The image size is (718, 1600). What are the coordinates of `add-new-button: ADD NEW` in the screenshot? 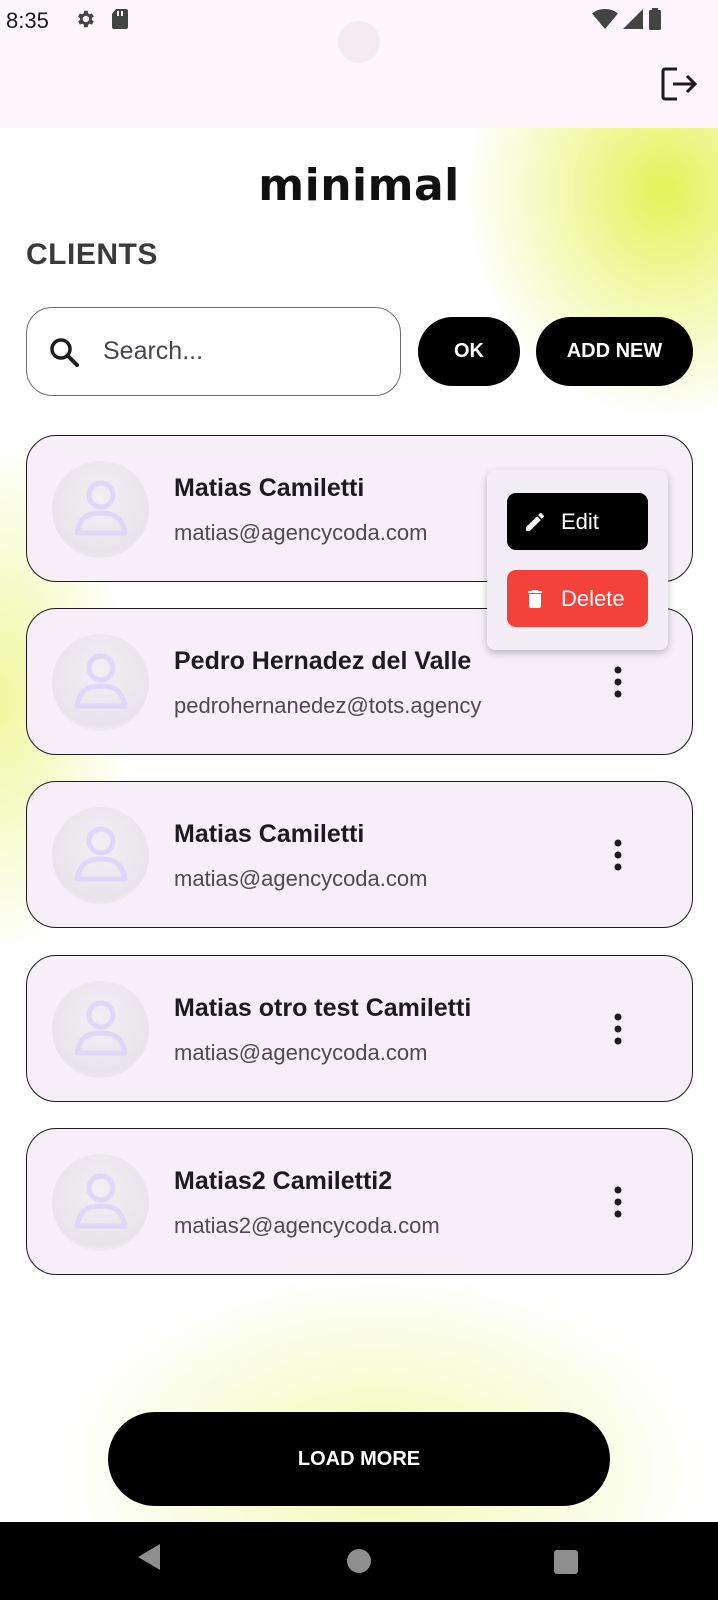 It's located at (614, 351).